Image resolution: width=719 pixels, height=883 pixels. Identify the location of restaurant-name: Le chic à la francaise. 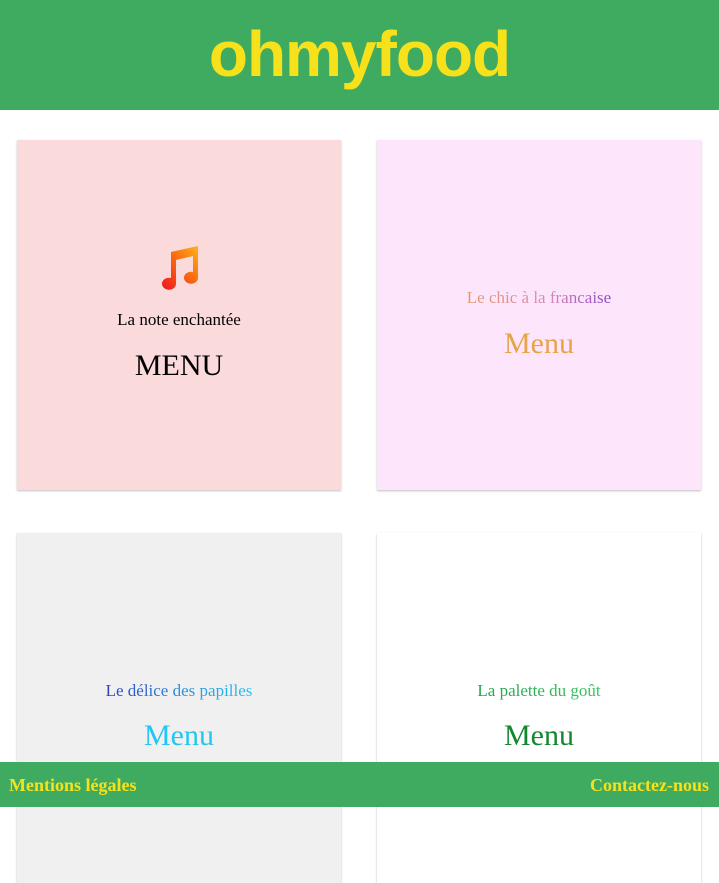
(539, 297).